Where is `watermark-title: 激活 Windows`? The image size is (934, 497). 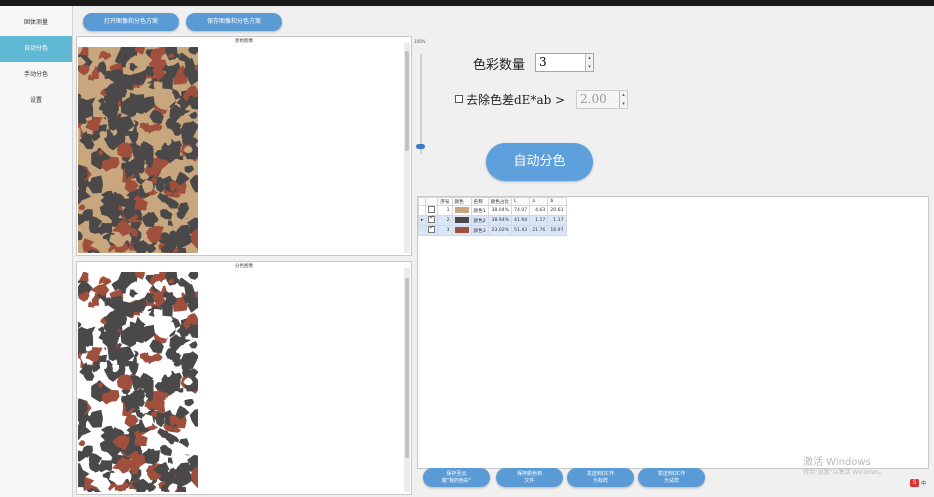 watermark-title: 激活 Windows is located at coordinates (837, 462).